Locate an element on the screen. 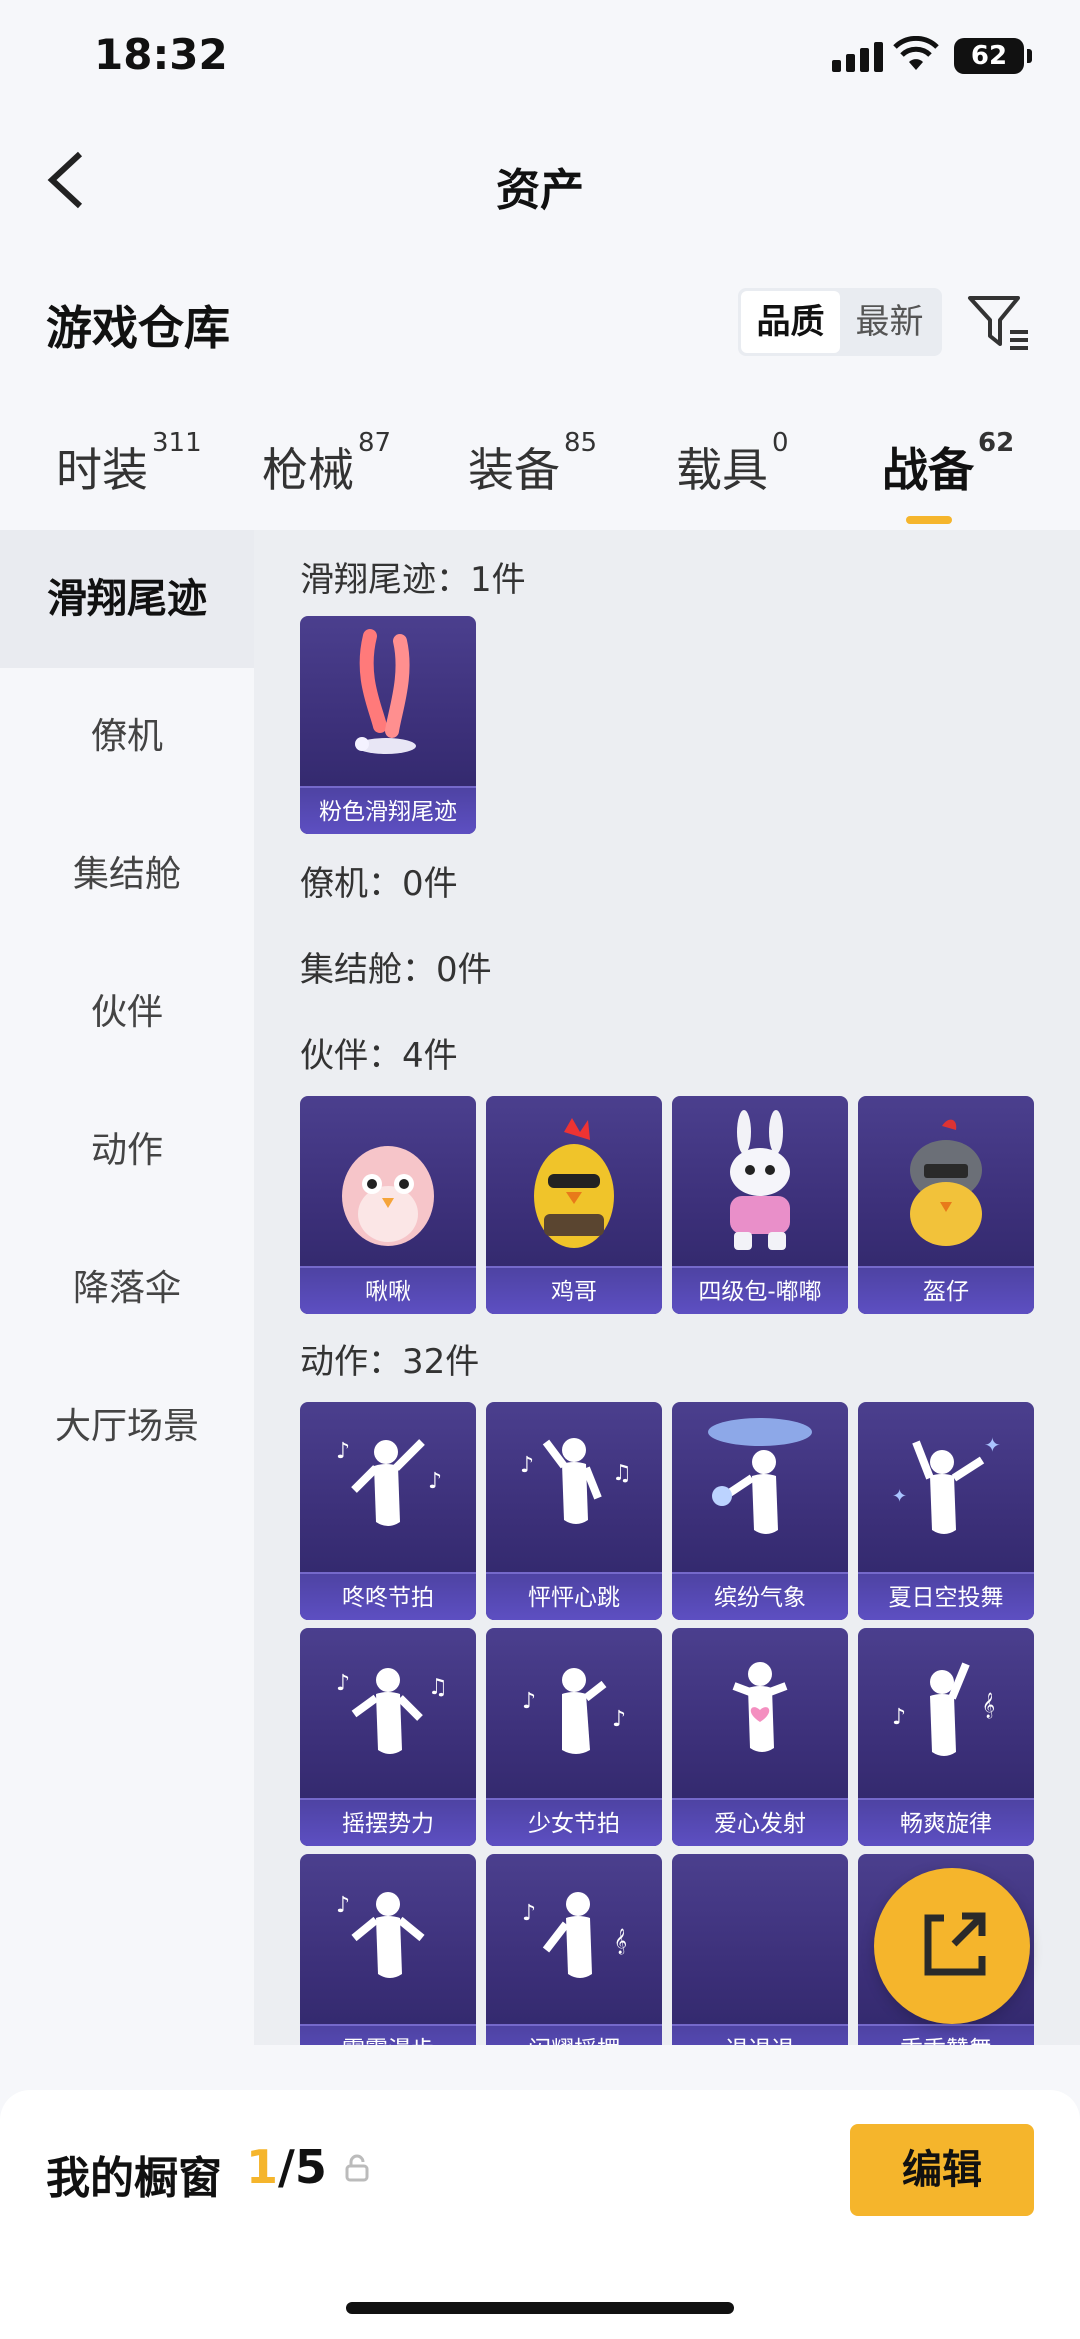  item-card: ♪ ♪ 少女节拍 is located at coordinates (574, 1737).